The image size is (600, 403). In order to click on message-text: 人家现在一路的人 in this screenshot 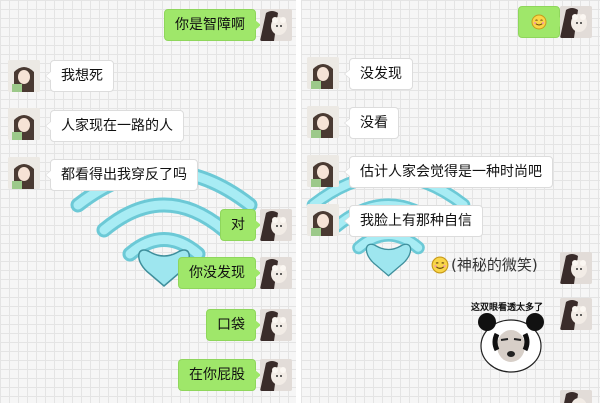, I will do `click(117, 126)`.